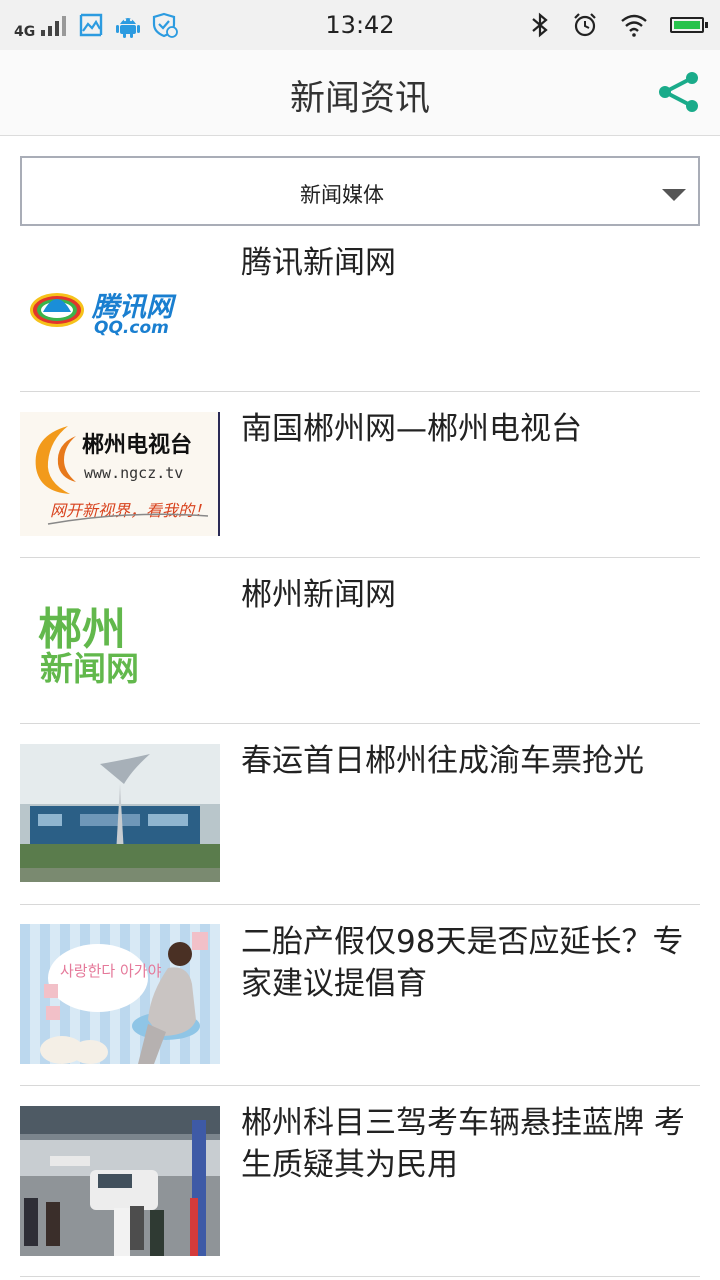  I want to click on news-item: 郴州科目三驾考车辆悬挂蓝牌 考生质疑其为民用, so click(360, 1181).